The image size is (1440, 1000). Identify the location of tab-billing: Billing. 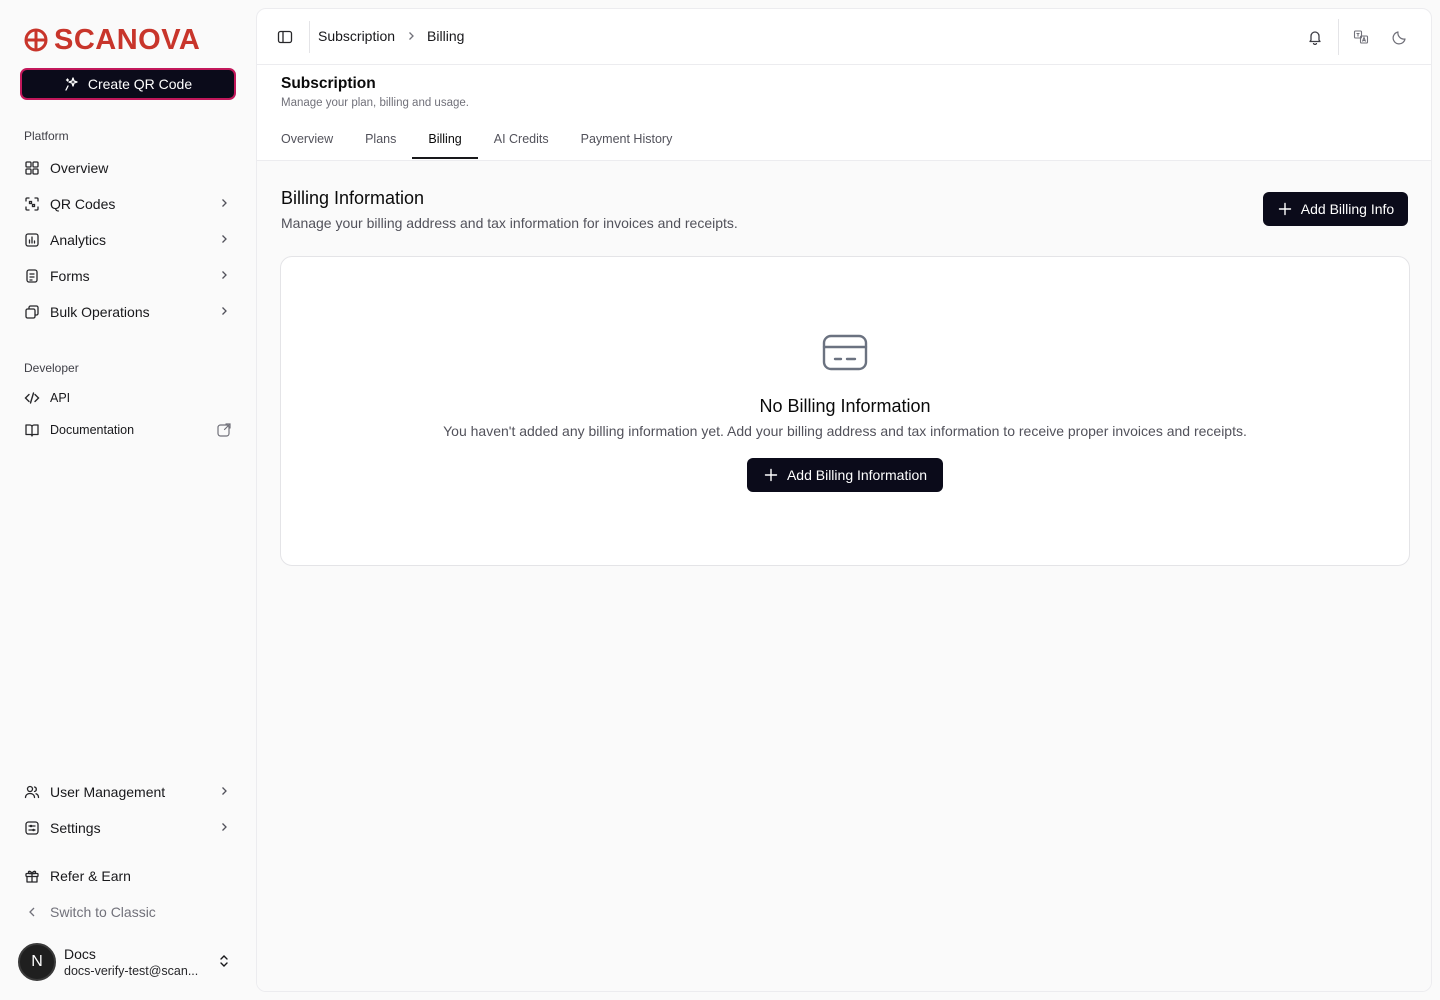
(445, 143).